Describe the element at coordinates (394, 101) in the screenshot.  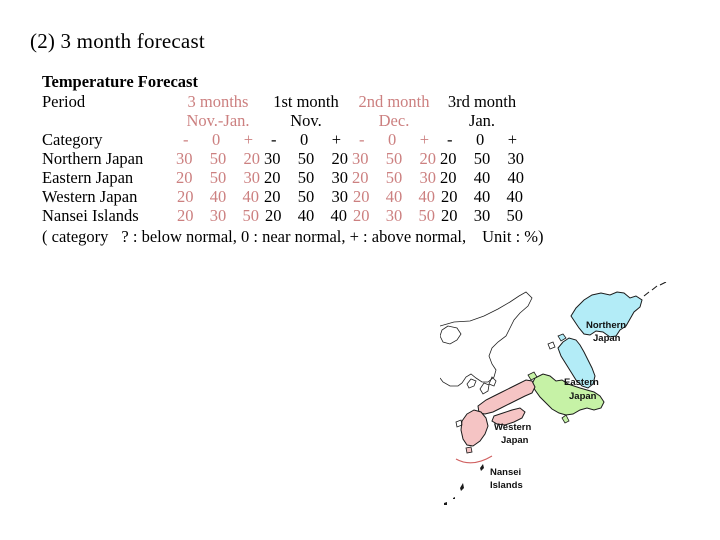
I see `column-header-period-2: 2nd month` at that location.